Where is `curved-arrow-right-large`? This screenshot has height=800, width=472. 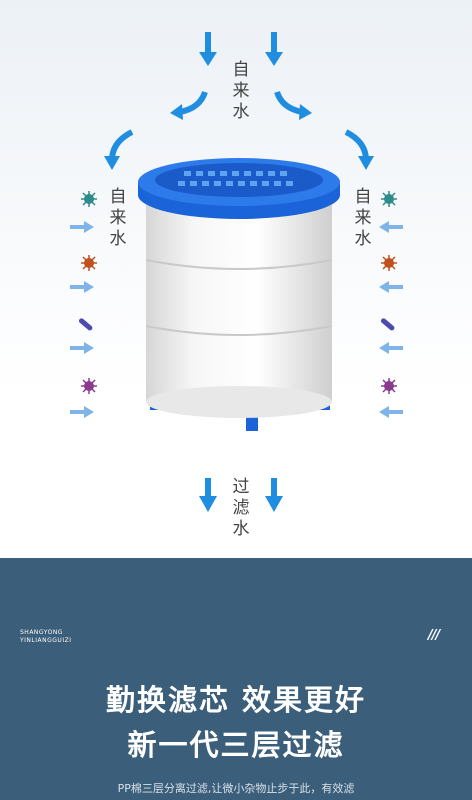 curved-arrow-right-large is located at coordinates (359, 149).